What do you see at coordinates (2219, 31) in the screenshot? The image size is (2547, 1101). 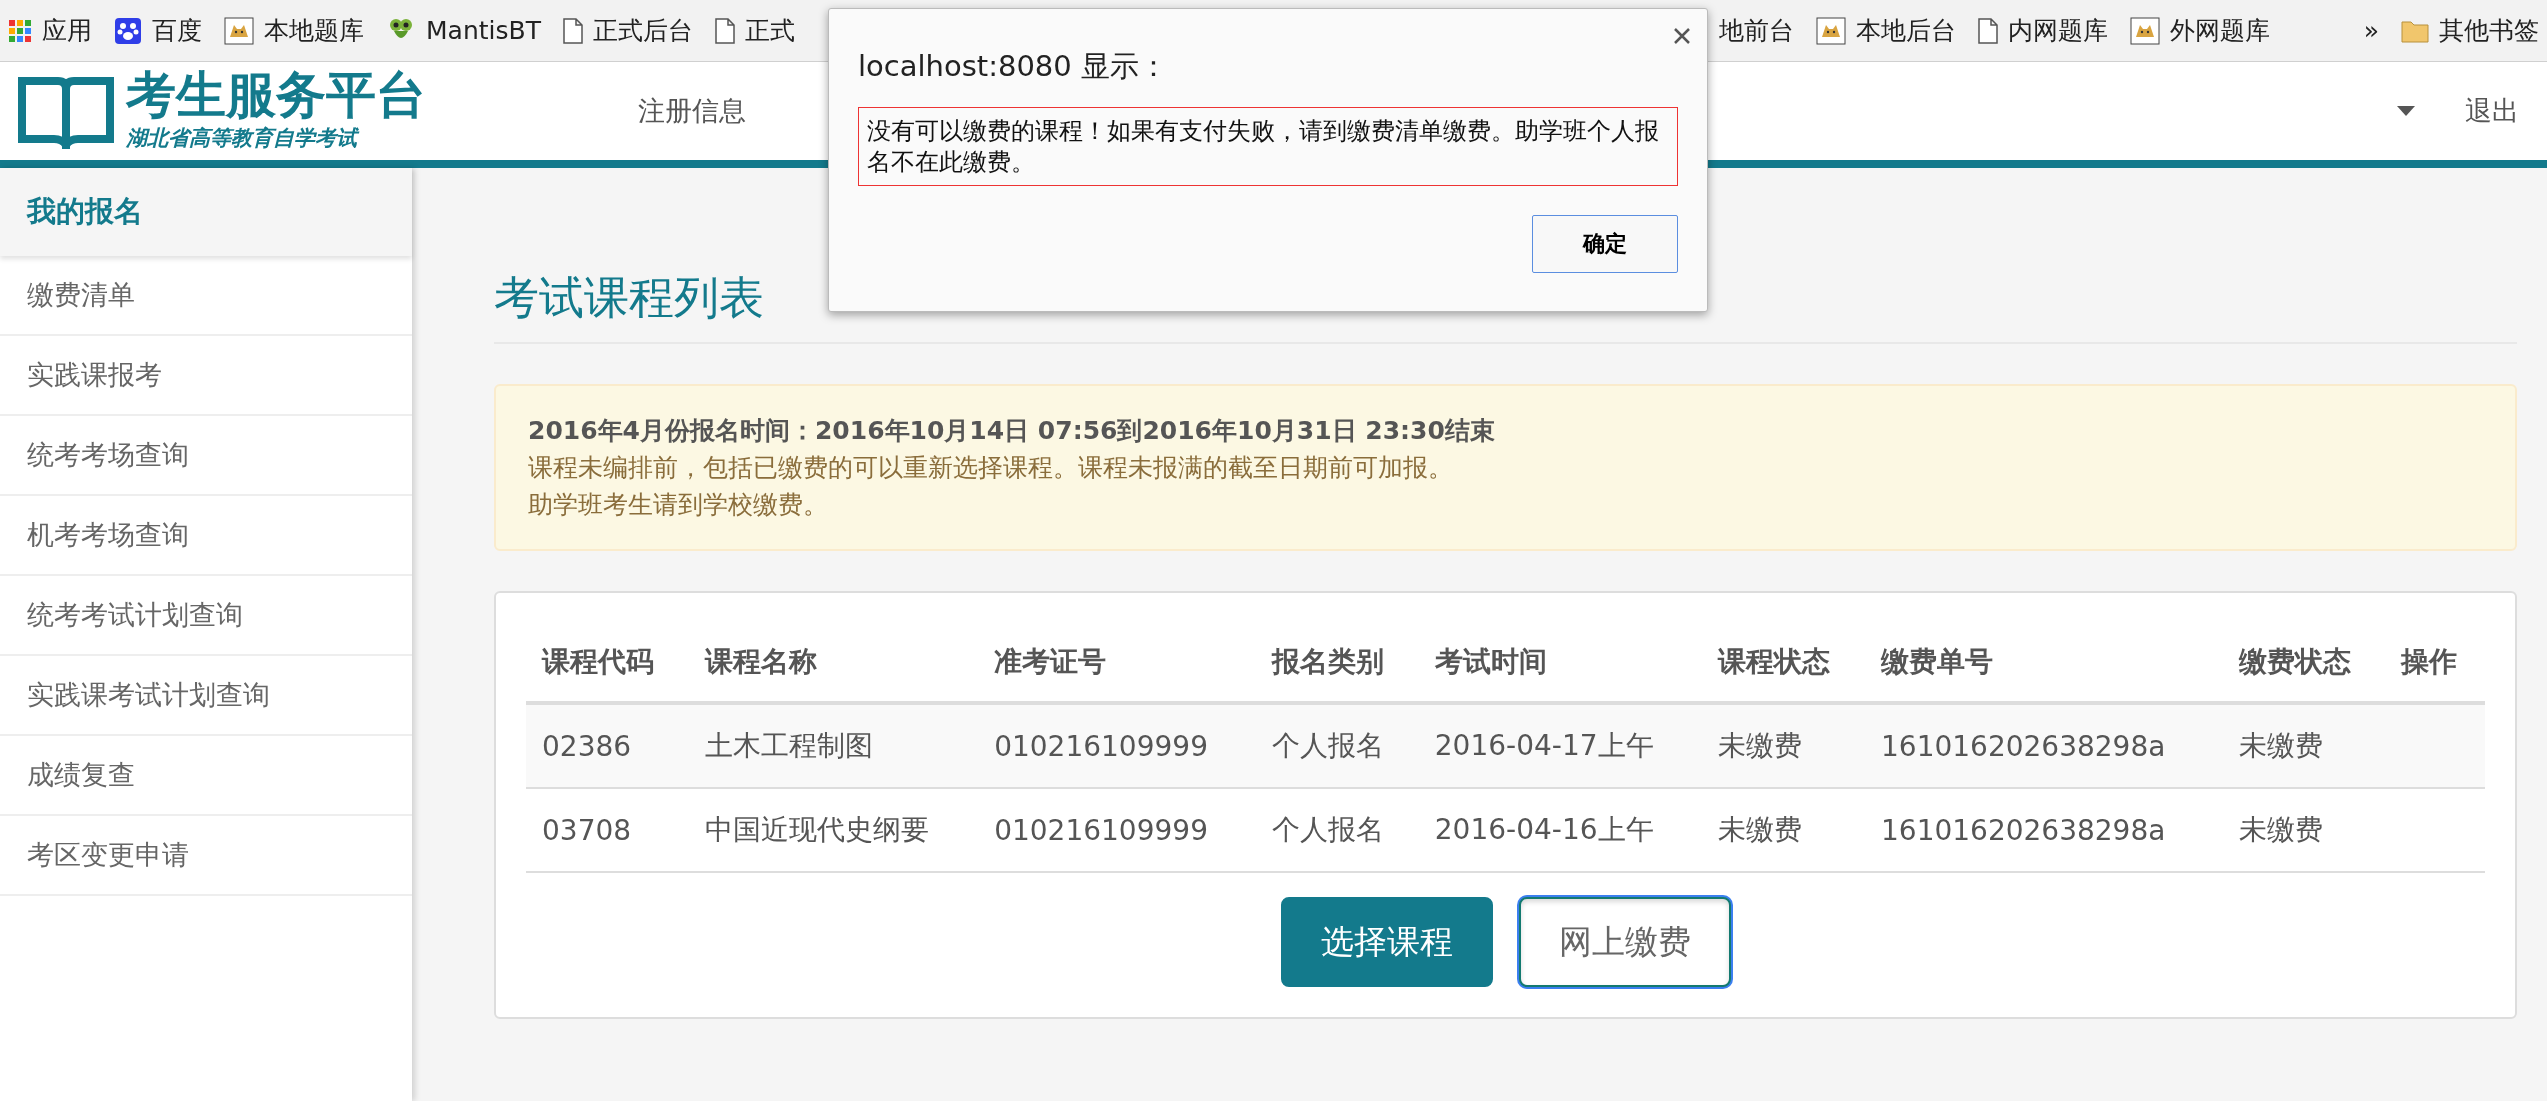 I see `bookmark-label: 外网题库` at bounding box center [2219, 31].